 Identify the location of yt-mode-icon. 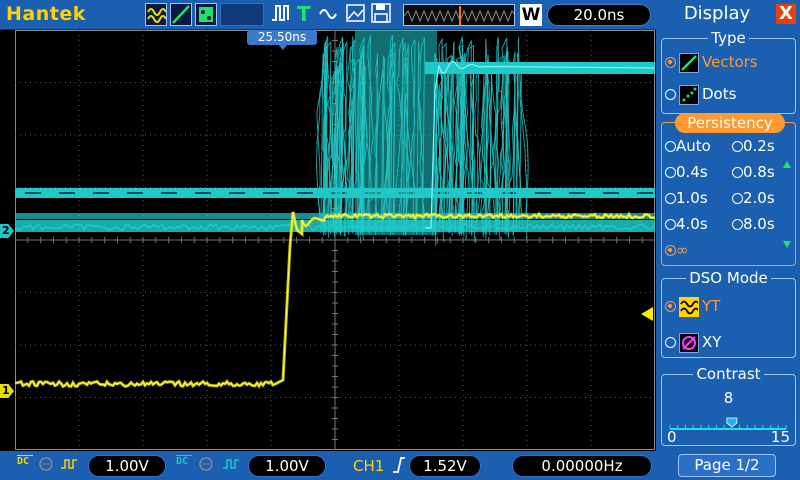
(689, 307).